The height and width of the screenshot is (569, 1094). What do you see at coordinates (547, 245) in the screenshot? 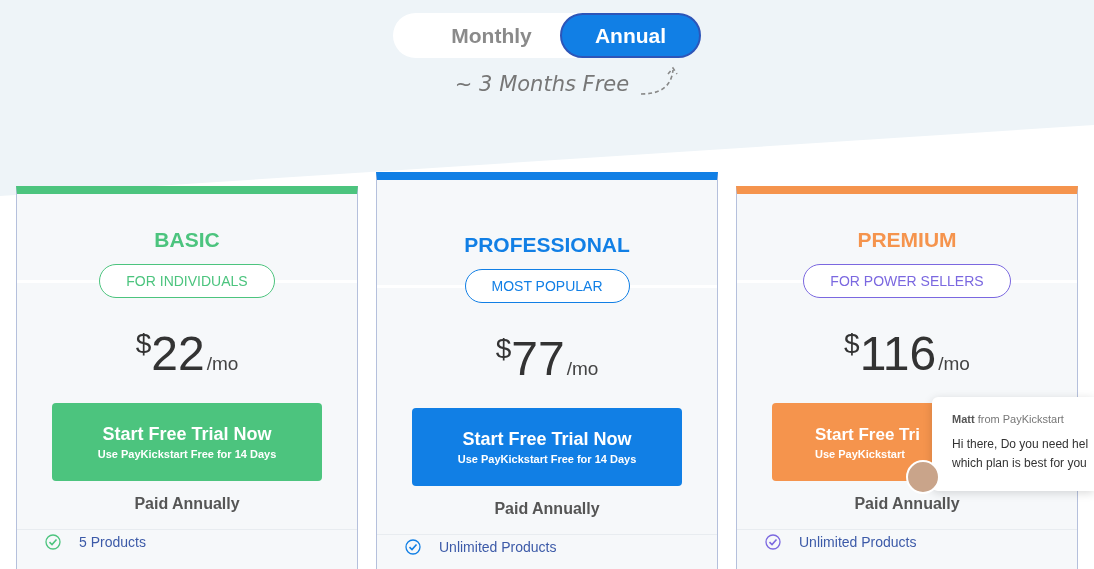
I see `plan-name: PROFESSIONAL` at bounding box center [547, 245].